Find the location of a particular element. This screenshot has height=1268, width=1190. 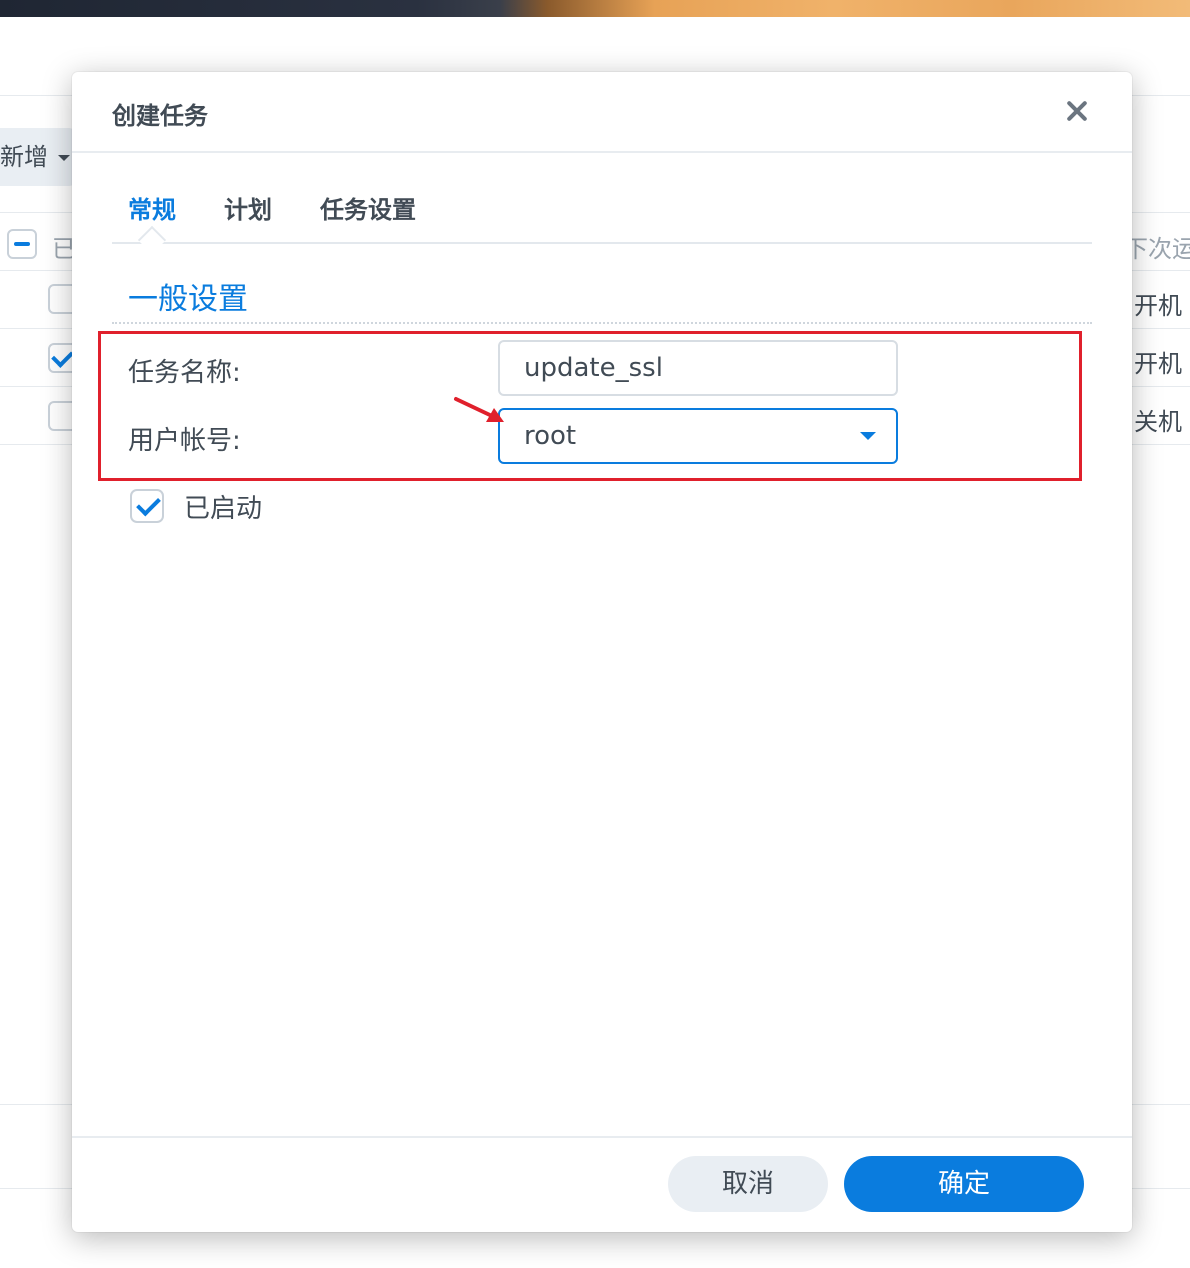

task-name-input: update_ssl is located at coordinates (698, 368).